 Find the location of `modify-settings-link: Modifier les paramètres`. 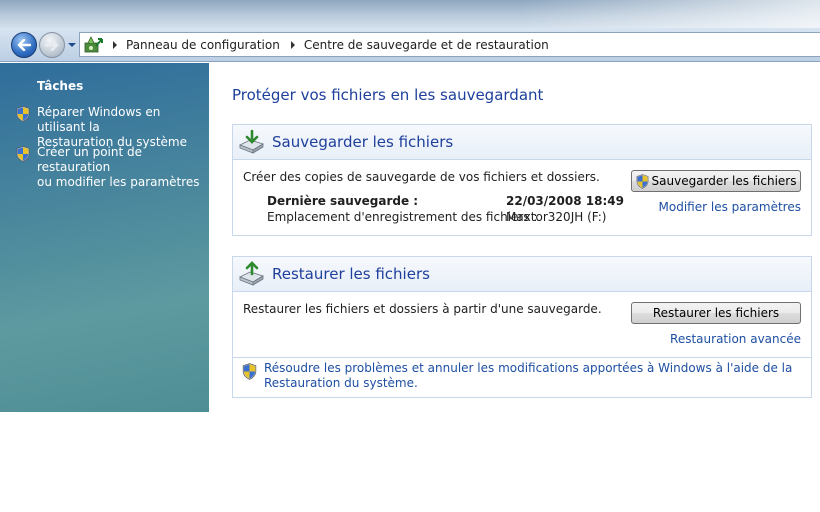

modify-settings-link: Modifier les paramètres is located at coordinates (730, 207).